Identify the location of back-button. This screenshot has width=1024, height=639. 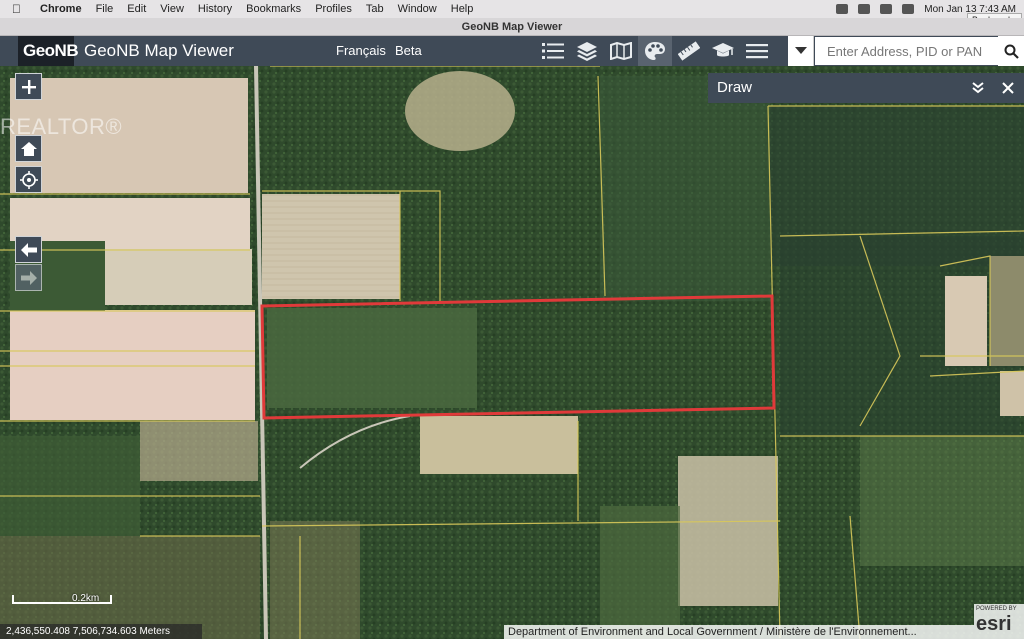
(28, 249).